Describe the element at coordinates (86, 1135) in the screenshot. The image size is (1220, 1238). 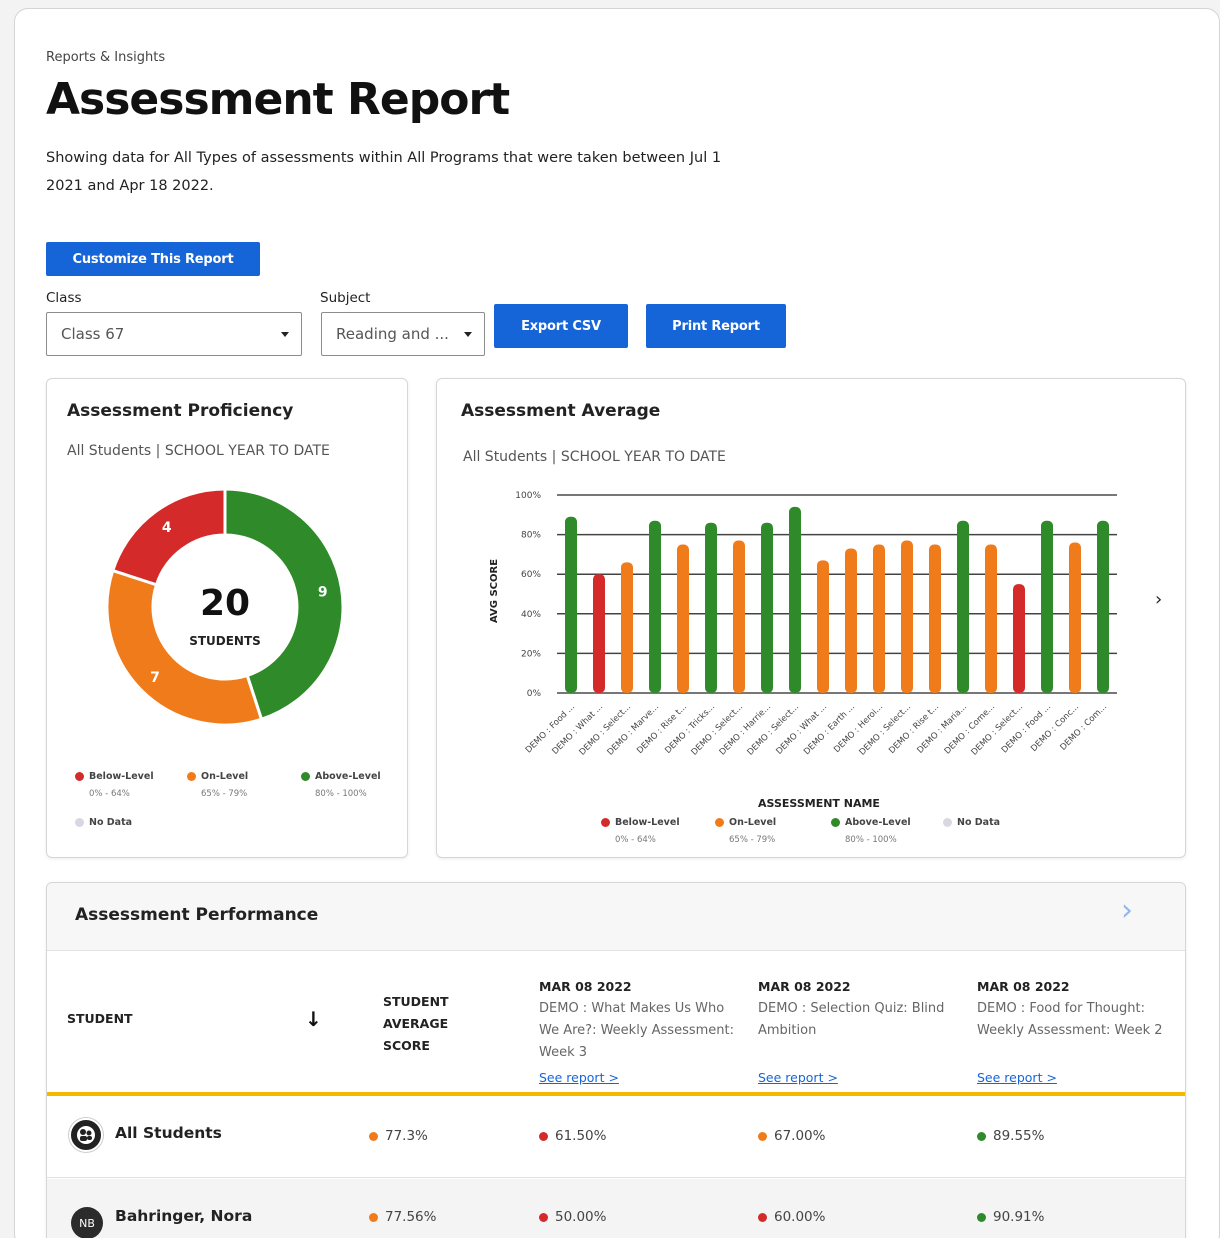
I see `group-avatar-icon` at that location.